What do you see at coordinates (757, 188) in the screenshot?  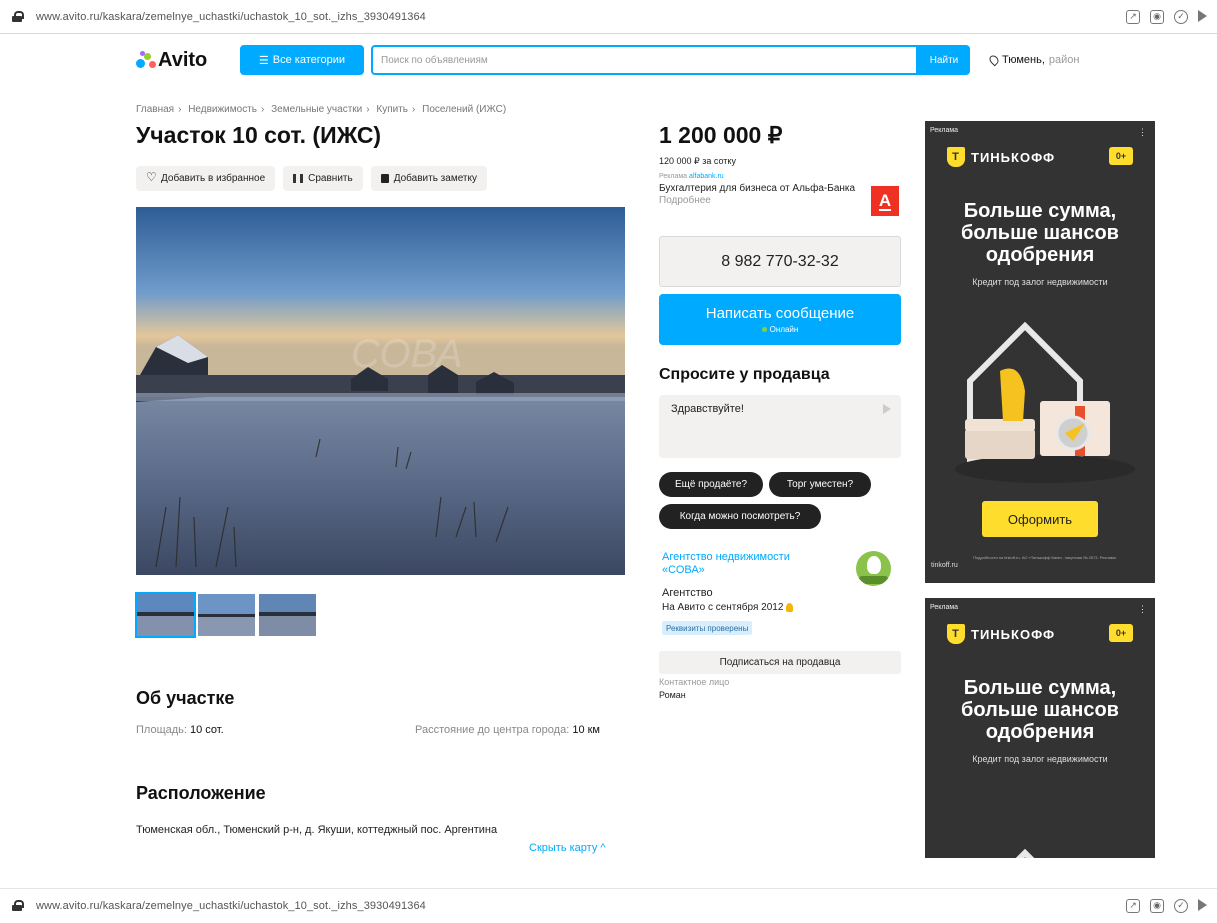 I see `promo-text-main: Бухгалтерия для бизнеса от Альфа-Банка` at bounding box center [757, 188].